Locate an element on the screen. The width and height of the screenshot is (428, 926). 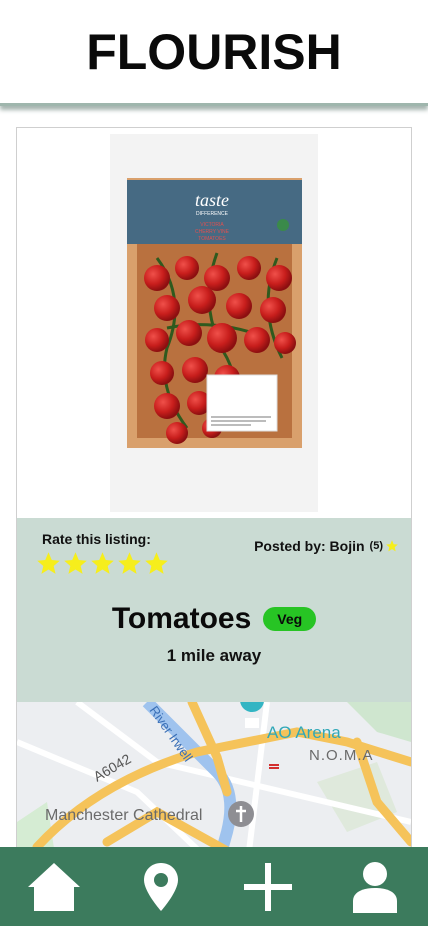
posted-by: Posted by: Bojin (5) is located at coordinates (326, 546).